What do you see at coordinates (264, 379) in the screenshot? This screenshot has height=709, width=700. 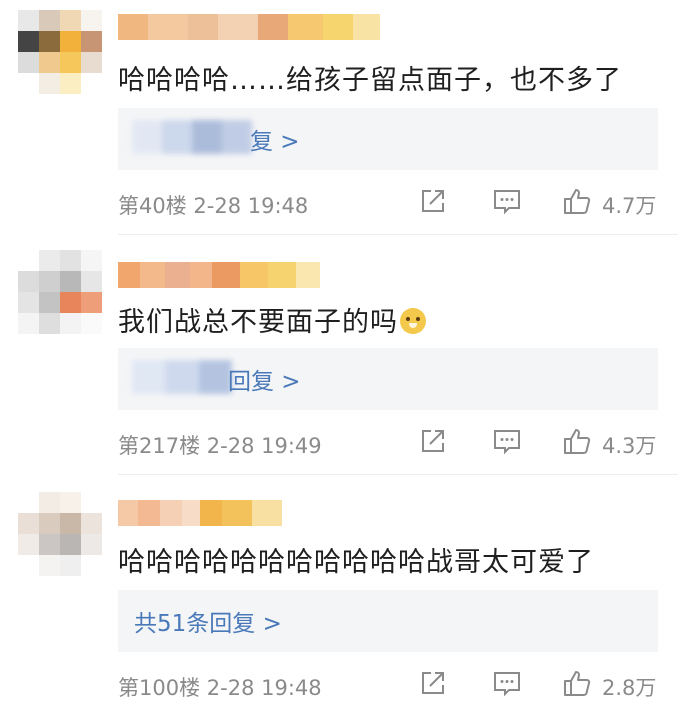 I see `reply-link: 回复 >` at bounding box center [264, 379].